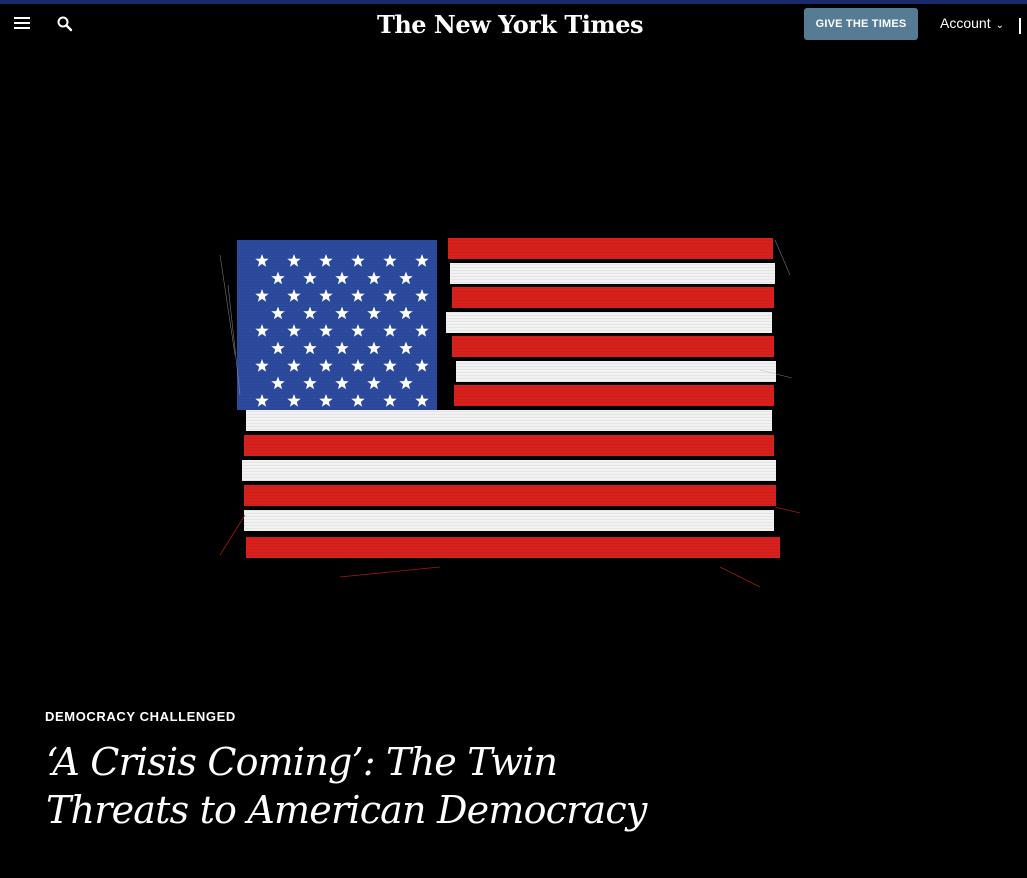 This screenshot has height=878, width=1027. I want to click on account-label: Account, so click(965, 23).